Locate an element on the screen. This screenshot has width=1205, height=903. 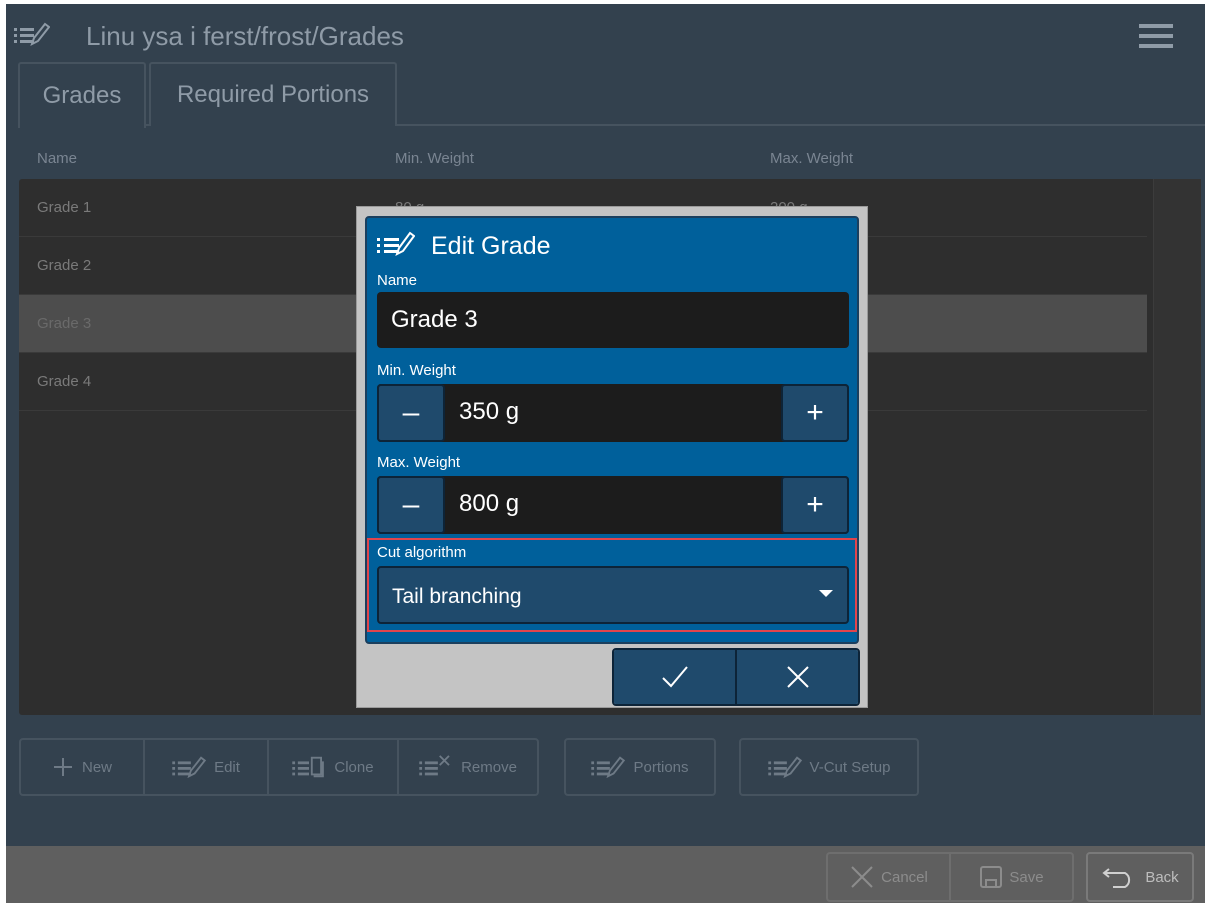
save-button-label: Save is located at coordinates (1026, 877).